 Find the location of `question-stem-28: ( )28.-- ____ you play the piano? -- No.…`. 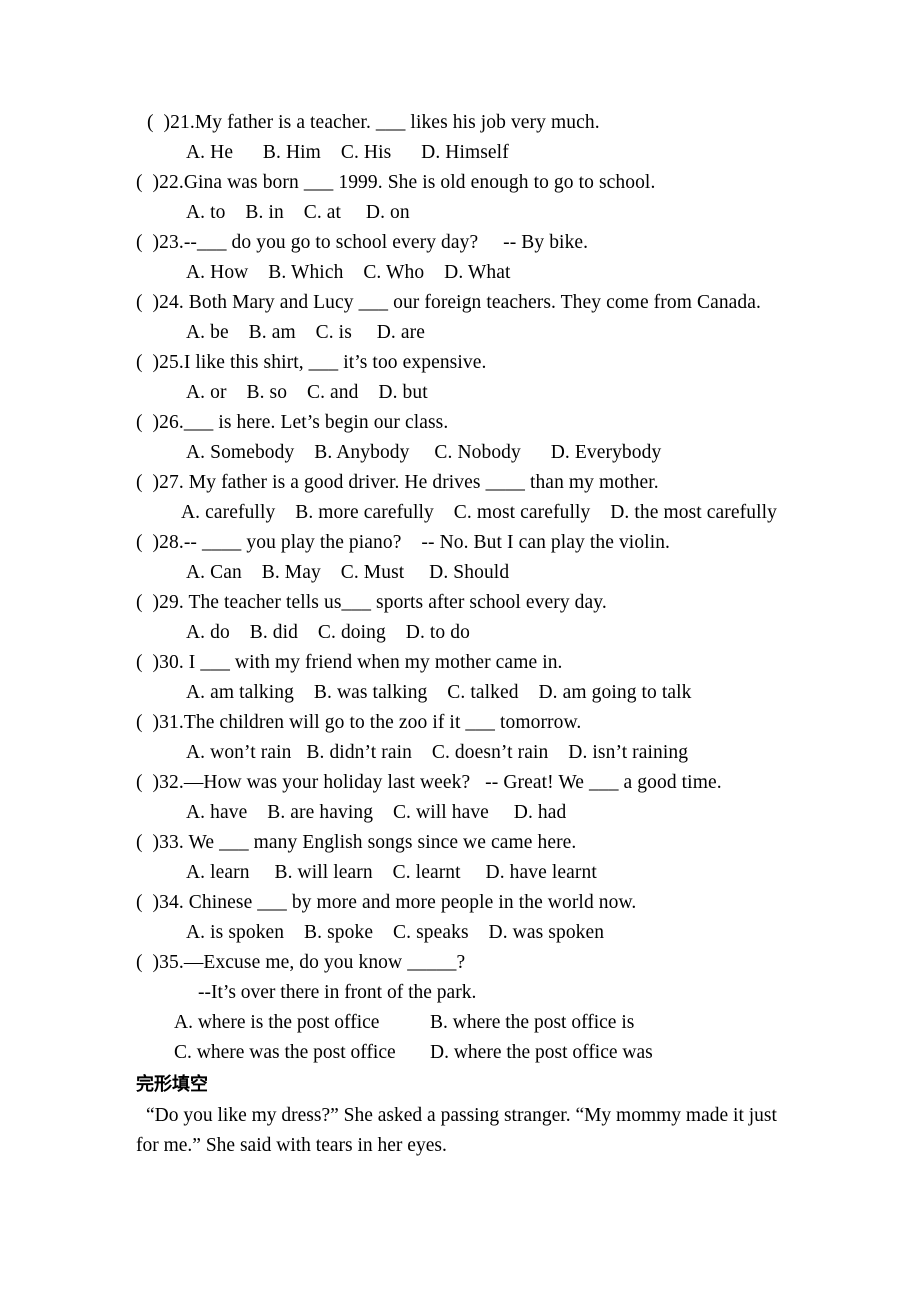

question-stem-28: ( )28.-- ____ you play the piano? -- No.… is located at coordinates (486, 543).